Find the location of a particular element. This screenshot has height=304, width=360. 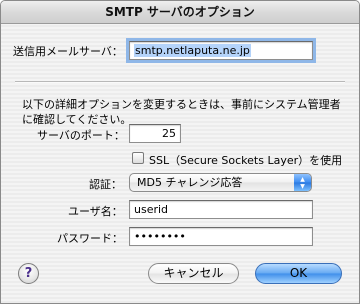

server-label: 送信用メールサーバ： is located at coordinates (68, 51).